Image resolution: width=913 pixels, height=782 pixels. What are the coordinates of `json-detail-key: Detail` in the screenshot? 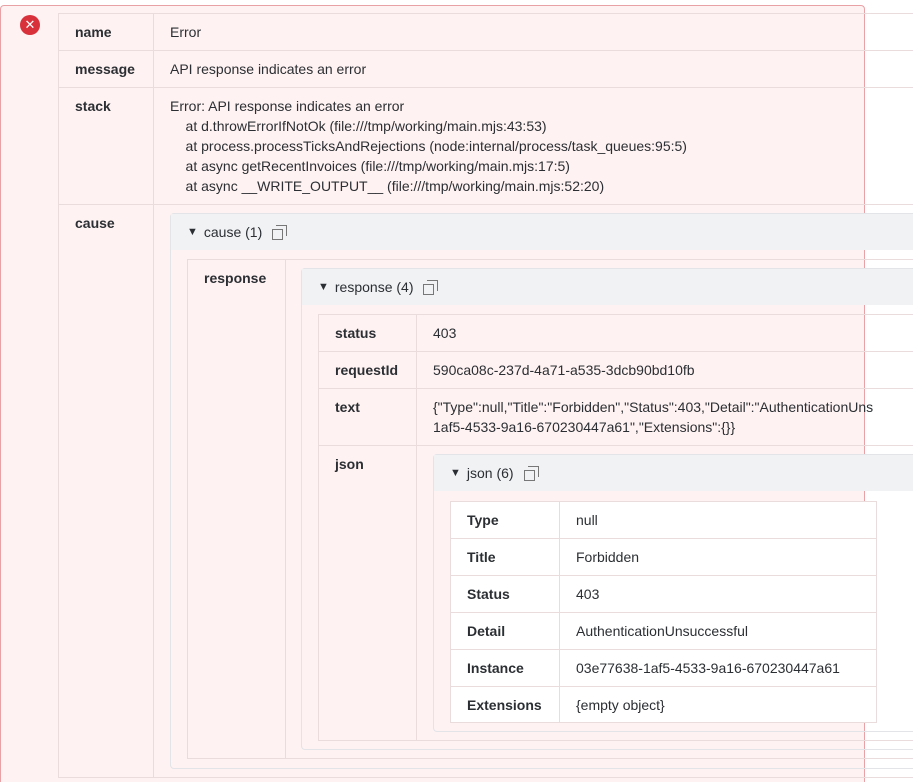 It's located at (486, 631).